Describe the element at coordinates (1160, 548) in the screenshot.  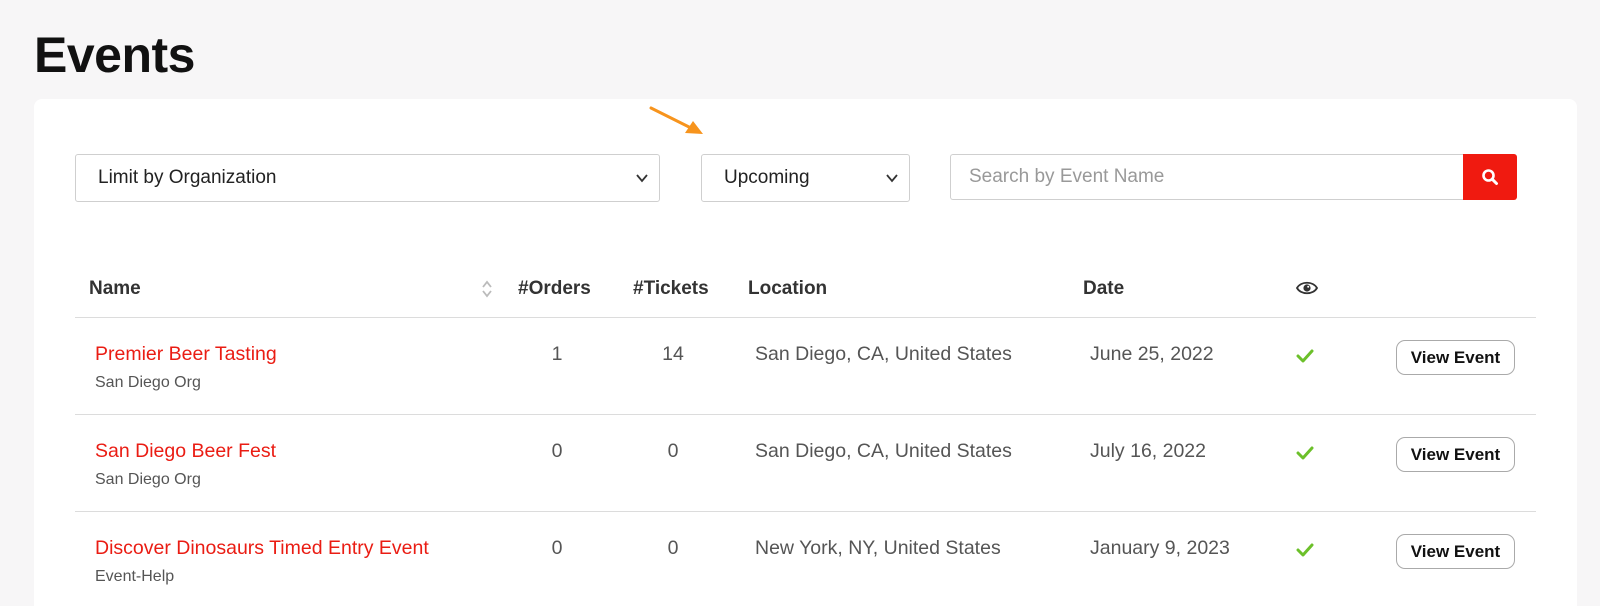
I see `event-date: January 9, 2023` at that location.